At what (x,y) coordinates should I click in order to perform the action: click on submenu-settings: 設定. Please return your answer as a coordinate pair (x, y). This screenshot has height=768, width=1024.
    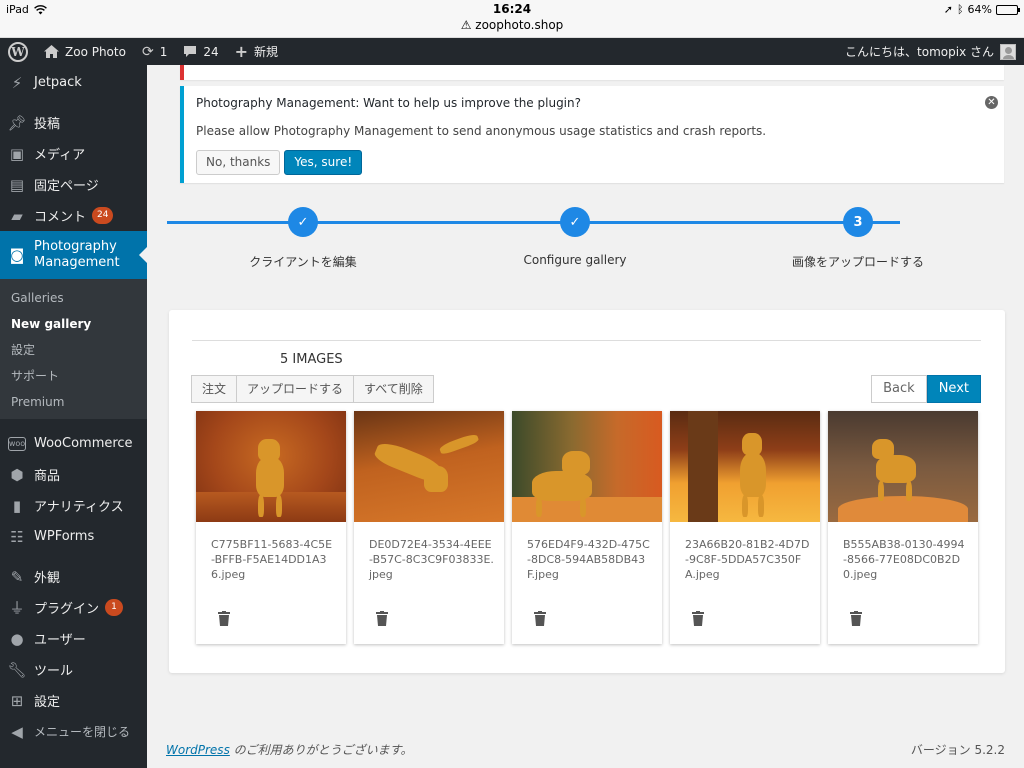
    Looking at the image, I should click on (73, 350).